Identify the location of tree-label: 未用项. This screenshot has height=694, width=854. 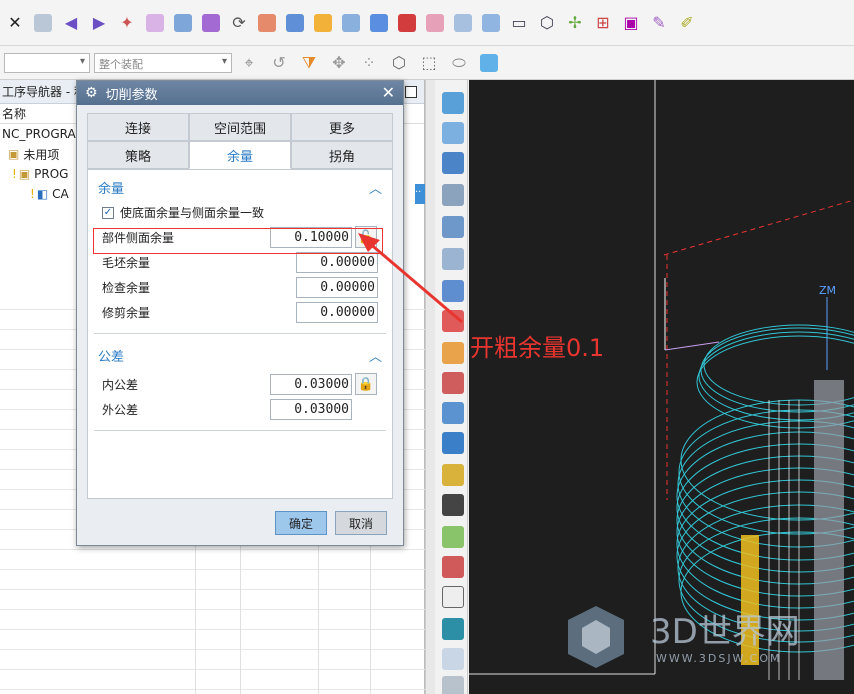
(41, 154).